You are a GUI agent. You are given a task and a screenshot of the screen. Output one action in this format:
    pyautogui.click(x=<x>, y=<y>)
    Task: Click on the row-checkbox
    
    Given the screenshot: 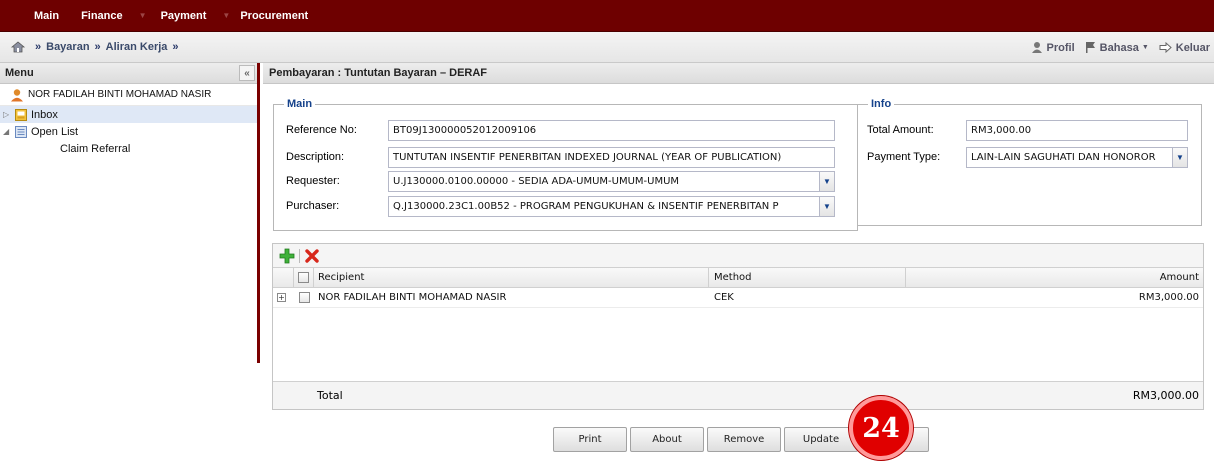 What is the action you would take?
    pyautogui.click(x=304, y=297)
    